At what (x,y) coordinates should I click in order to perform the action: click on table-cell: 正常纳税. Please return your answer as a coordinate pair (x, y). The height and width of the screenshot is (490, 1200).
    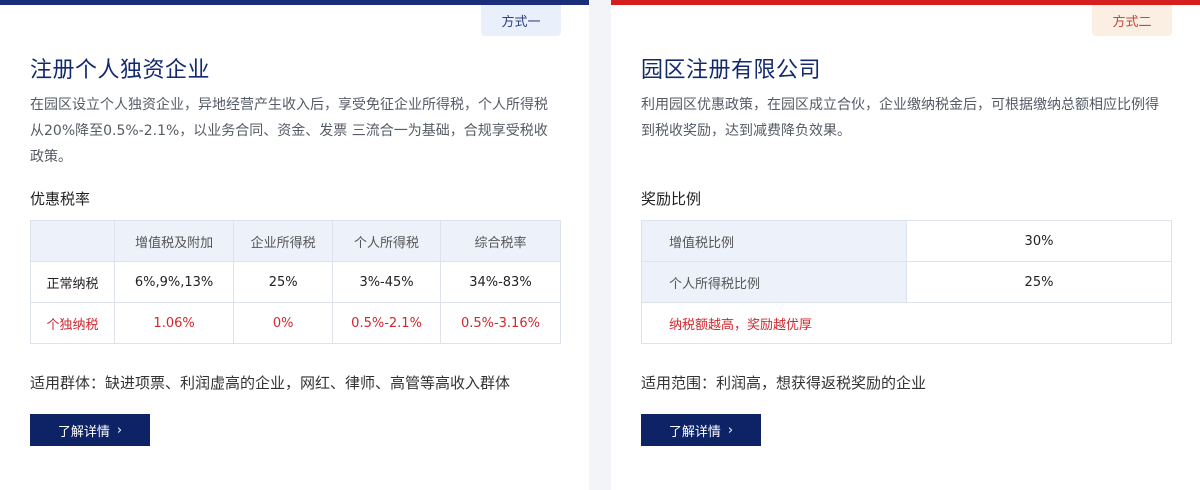
    Looking at the image, I should click on (72, 282).